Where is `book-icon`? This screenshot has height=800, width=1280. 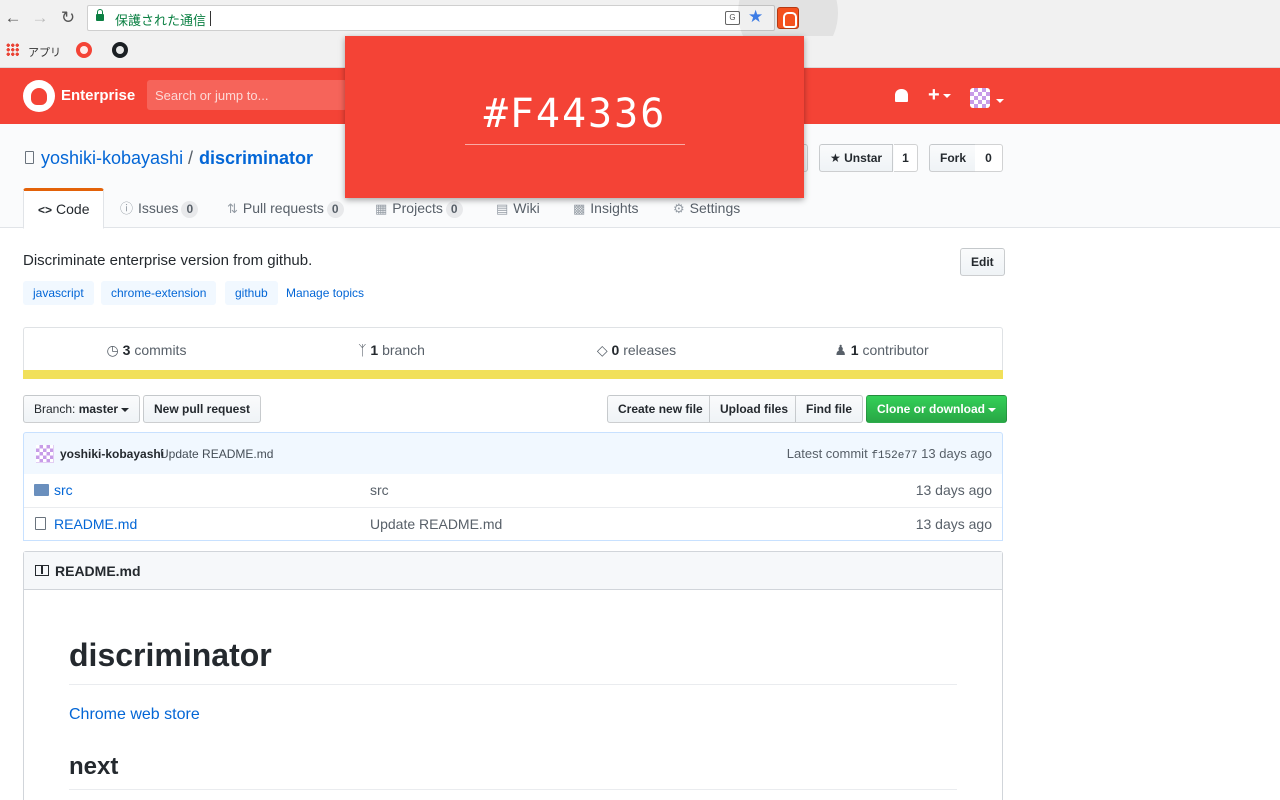
book-icon is located at coordinates (42, 570).